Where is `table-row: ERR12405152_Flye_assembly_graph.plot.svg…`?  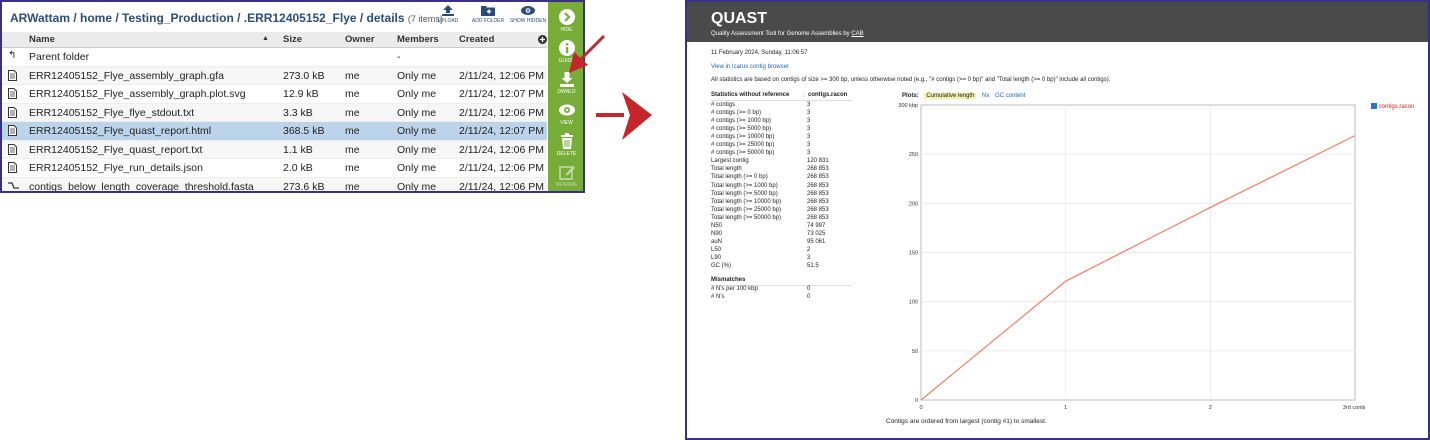 table-row: ERR12405152_Flye_assembly_graph.plot.svg… is located at coordinates (274, 94).